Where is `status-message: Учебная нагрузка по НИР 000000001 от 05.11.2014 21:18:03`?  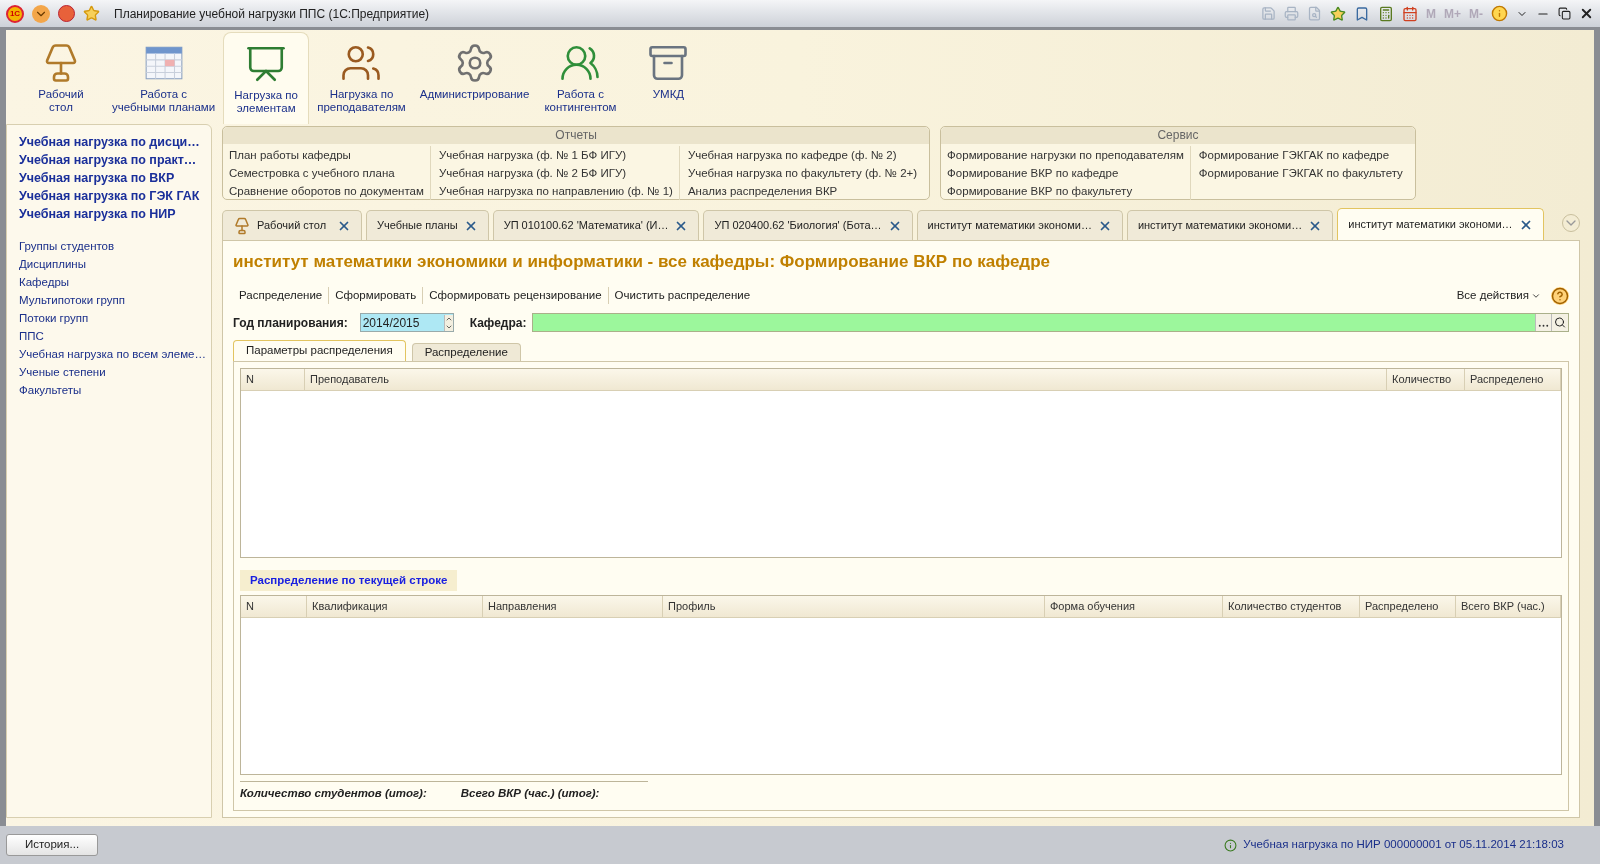
status-message: Учебная нагрузка по НИР 000000001 от 05.11.2014 21:18:03 is located at coordinates (1403, 845).